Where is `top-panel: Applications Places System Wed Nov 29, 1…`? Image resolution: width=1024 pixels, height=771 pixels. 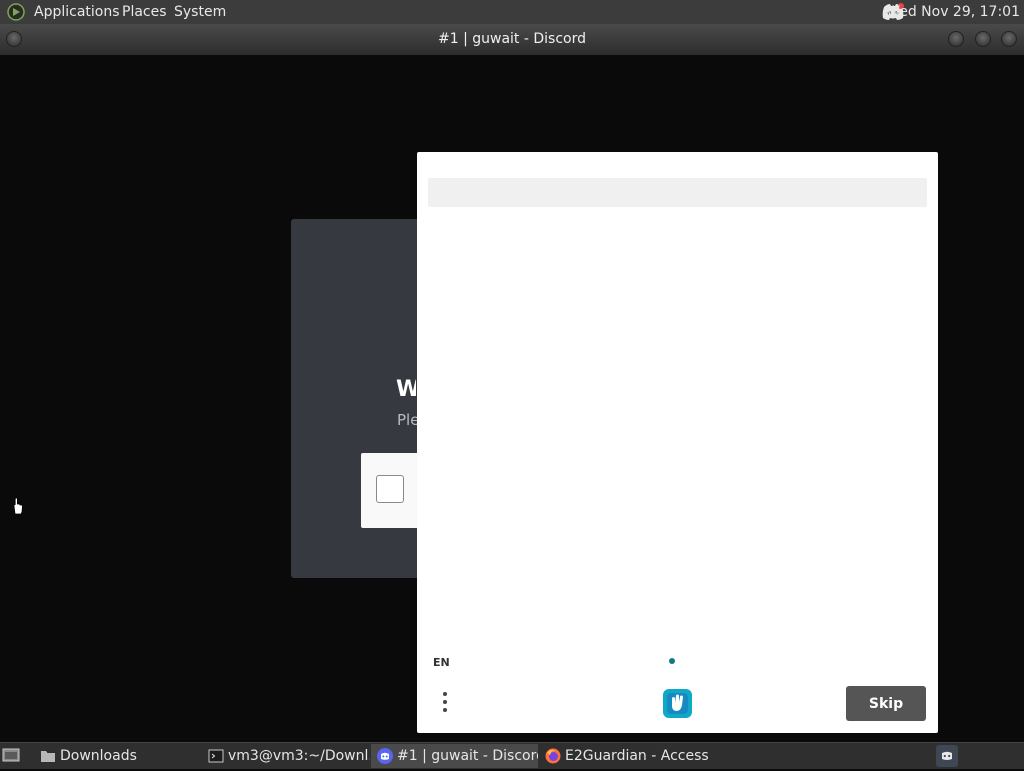
top-panel: Applications Places System Wed Nov 29, 1… is located at coordinates (512, 12).